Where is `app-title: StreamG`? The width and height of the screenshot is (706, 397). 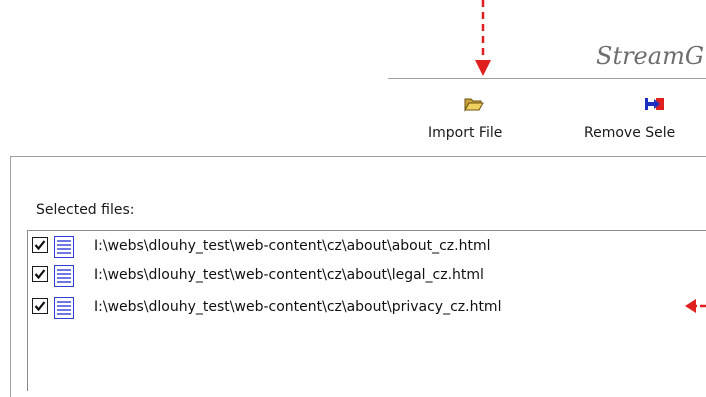
app-title: StreamG is located at coordinates (650, 56).